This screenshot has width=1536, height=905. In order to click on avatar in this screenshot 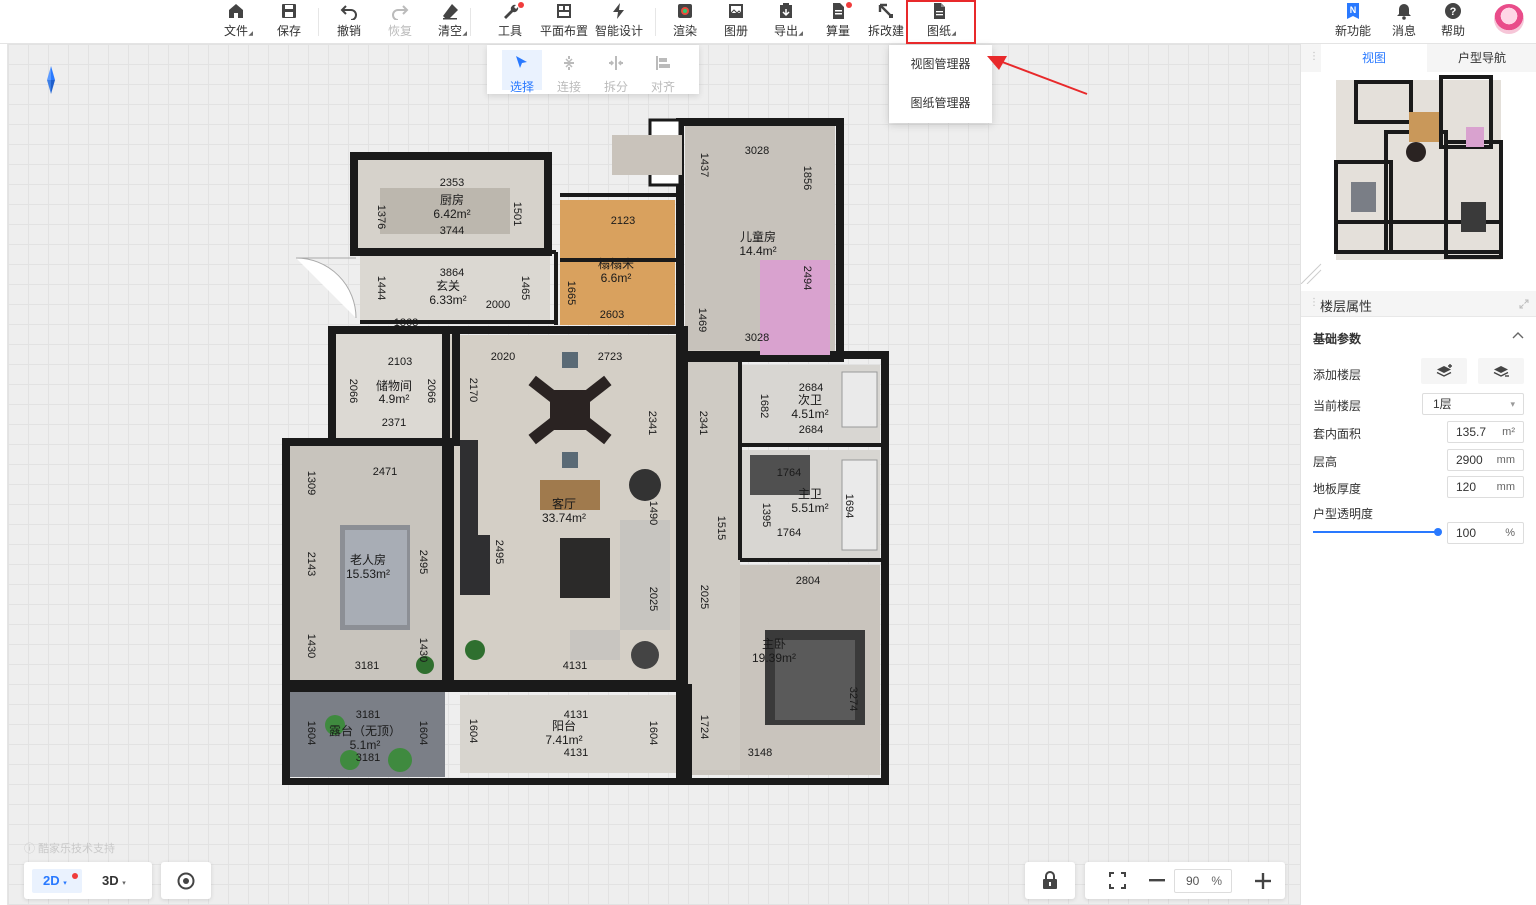, I will do `click(1509, 19)`.